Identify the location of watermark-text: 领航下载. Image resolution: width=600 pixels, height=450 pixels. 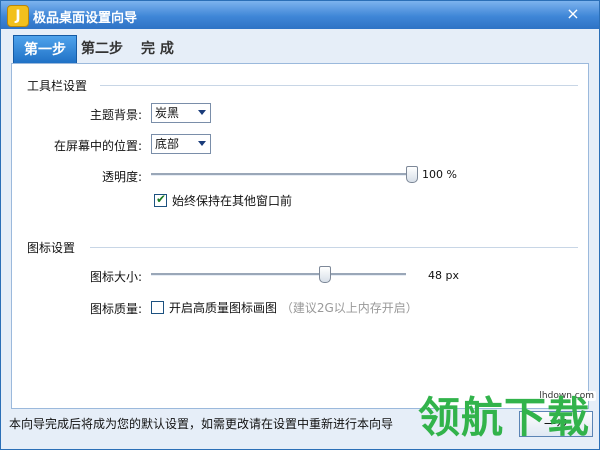
(504, 417).